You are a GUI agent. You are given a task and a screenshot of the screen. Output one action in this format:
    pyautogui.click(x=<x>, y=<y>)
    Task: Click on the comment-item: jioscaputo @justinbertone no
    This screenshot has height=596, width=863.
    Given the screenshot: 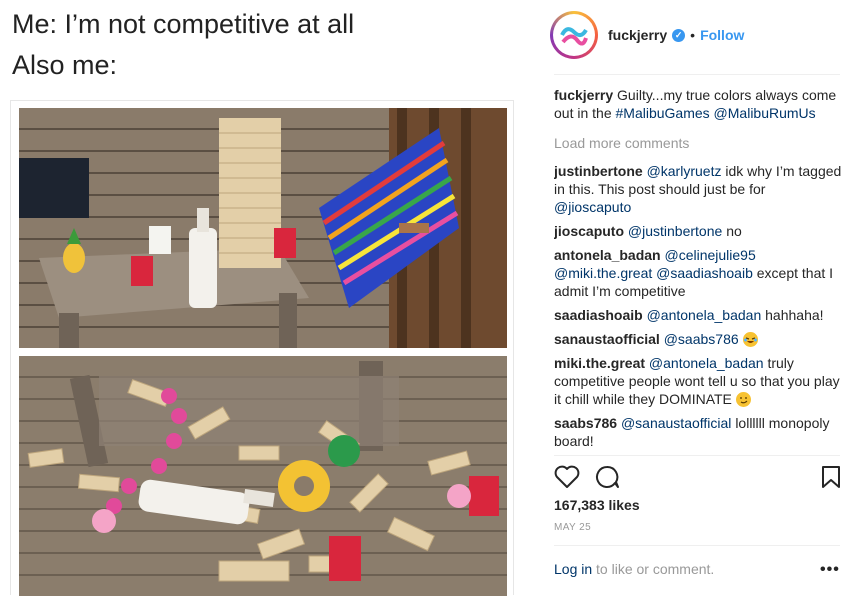 What is the action you would take?
    pyautogui.click(x=699, y=231)
    